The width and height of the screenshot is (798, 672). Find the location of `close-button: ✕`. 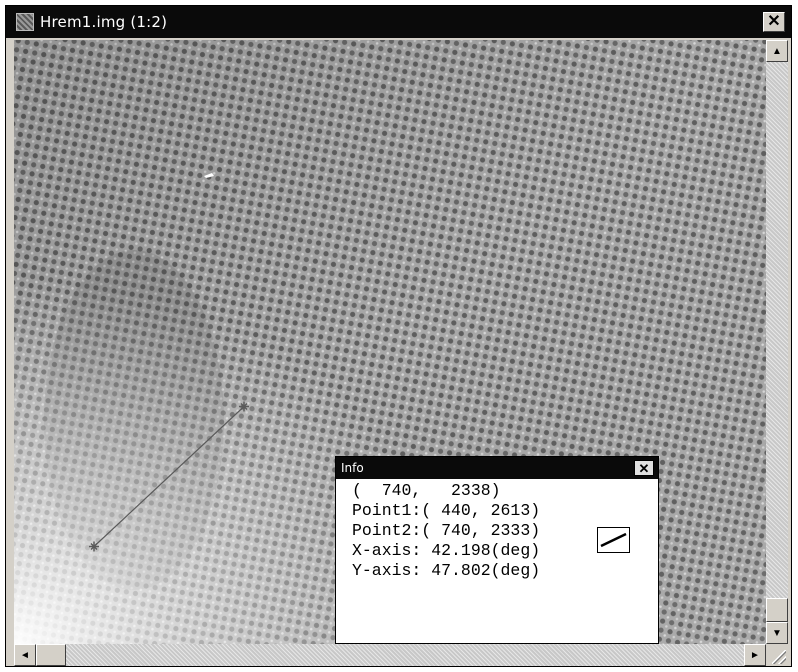

close-button: ✕ is located at coordinates (774, 22).